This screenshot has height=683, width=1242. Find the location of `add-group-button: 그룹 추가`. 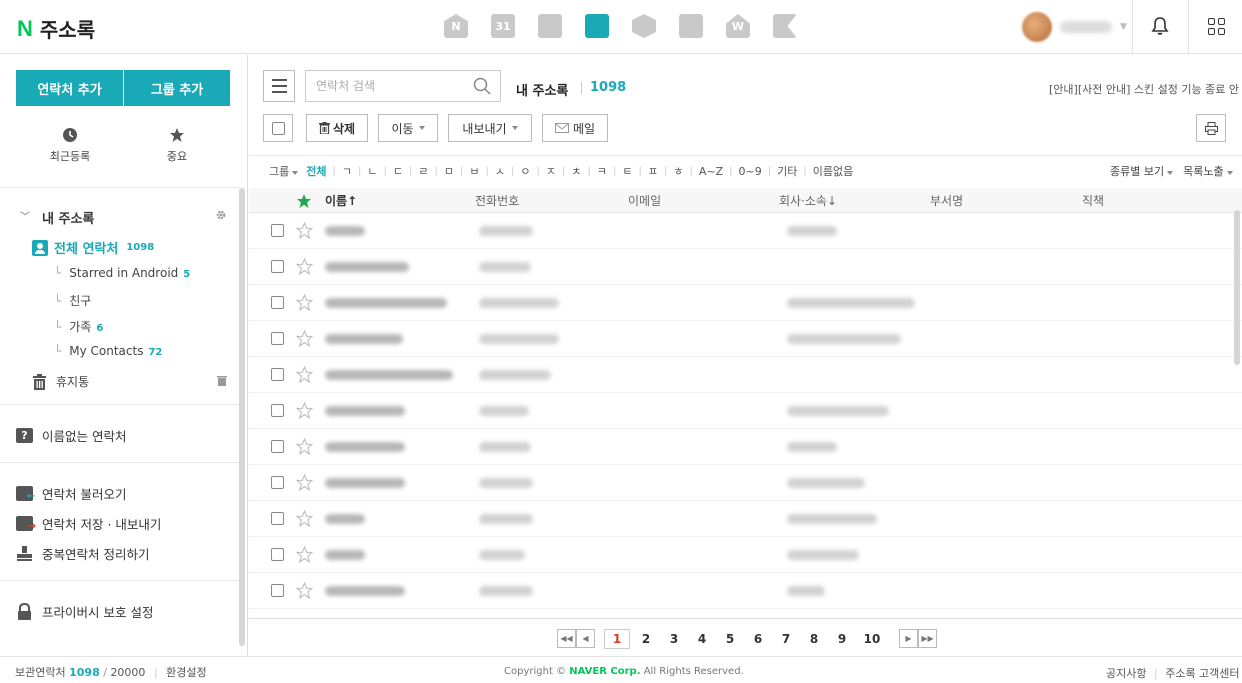

add-group-button: 그룹 추가 is located at coordinates (177, 88).